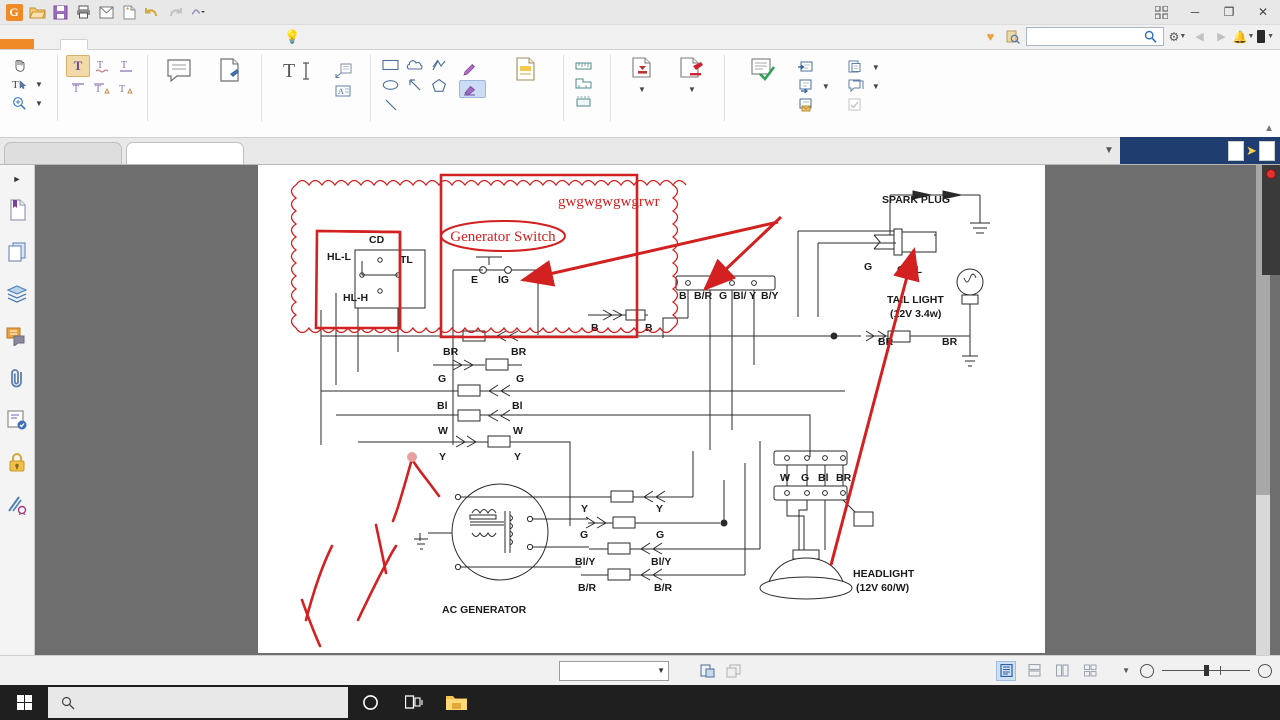 This screenshot has height=720, width=1280. Describe the element at coordinates (707, 671) in the screenshot. I see `previous-view-icon` at that location.